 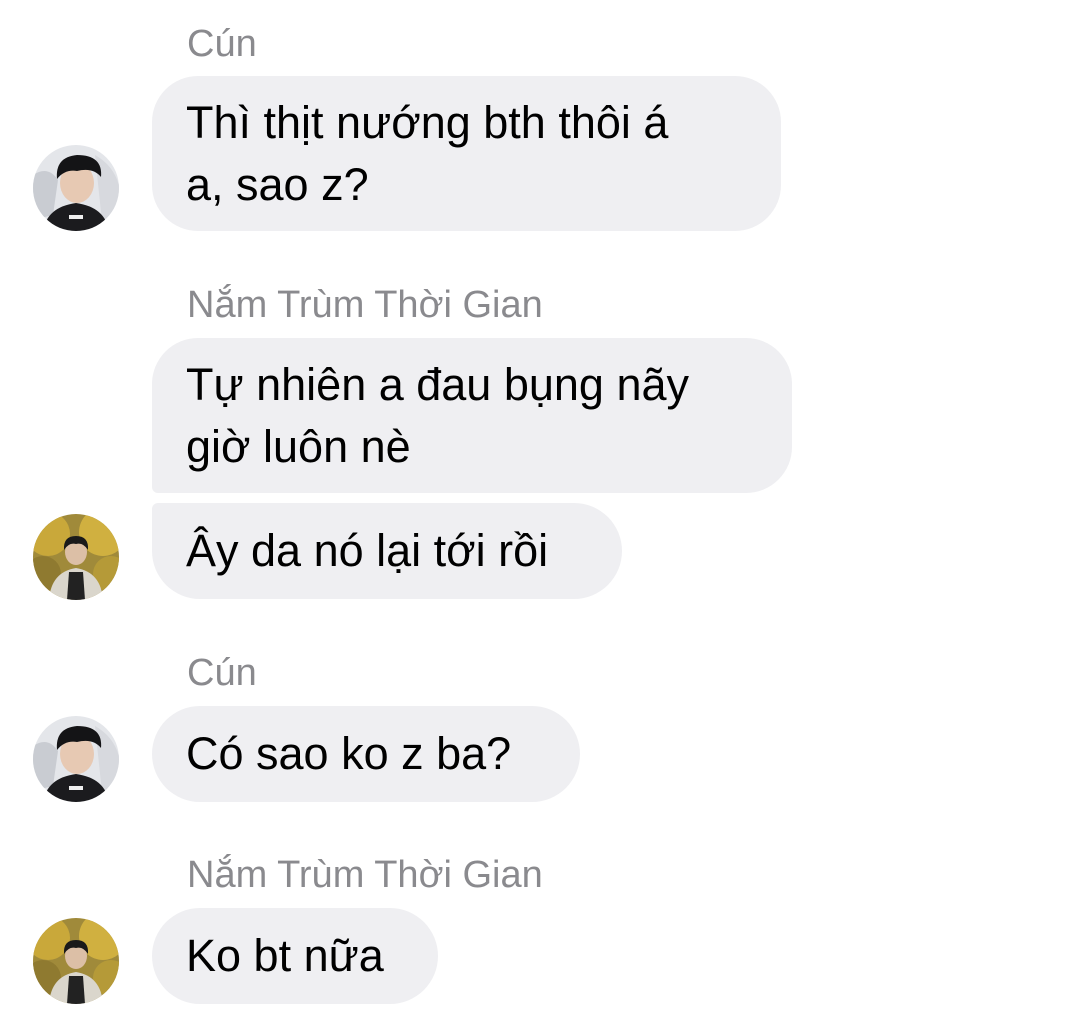 I want to click on message-bubble: Ko bt nữa, so click(x=295, y=956).